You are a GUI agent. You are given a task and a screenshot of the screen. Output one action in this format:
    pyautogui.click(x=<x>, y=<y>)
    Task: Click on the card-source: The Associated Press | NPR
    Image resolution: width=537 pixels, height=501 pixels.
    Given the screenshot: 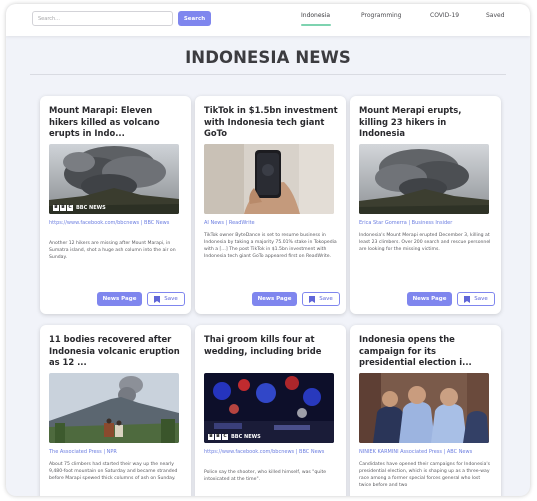 What is the action you would take?
    pyautogui.click(x=116, y=452)
    